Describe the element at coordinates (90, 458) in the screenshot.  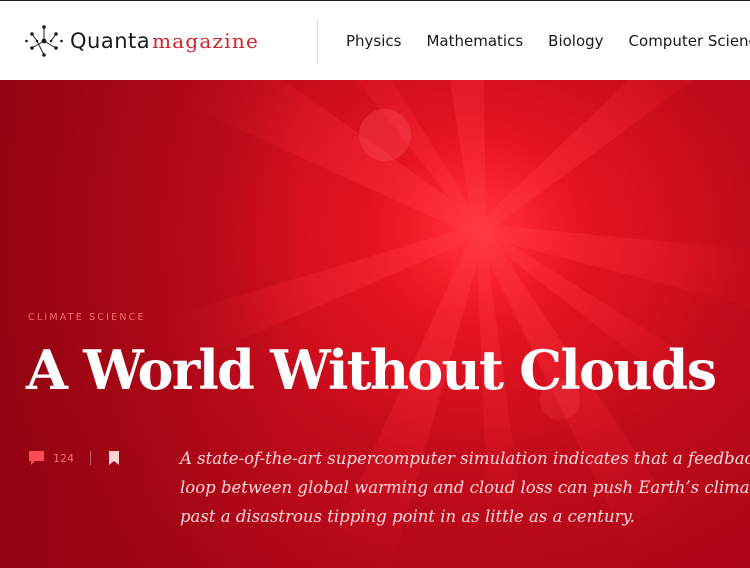
I see `meta-divider` at that location.